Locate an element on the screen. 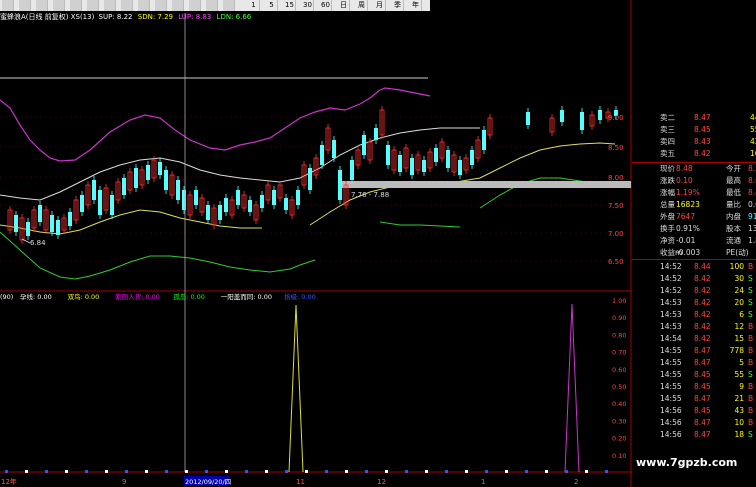 The image size is (756, 487). stat-value: -0.01 is located at coordinates (686, 240).